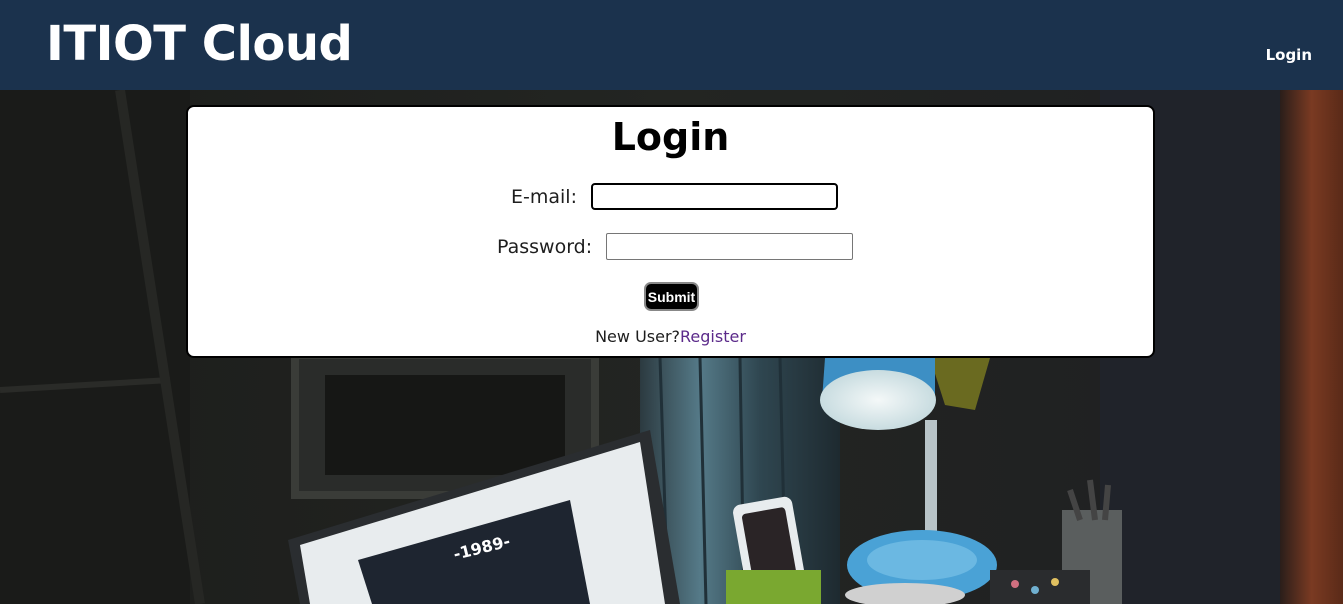  I want to click on register-link: Register, so click(713, 336).